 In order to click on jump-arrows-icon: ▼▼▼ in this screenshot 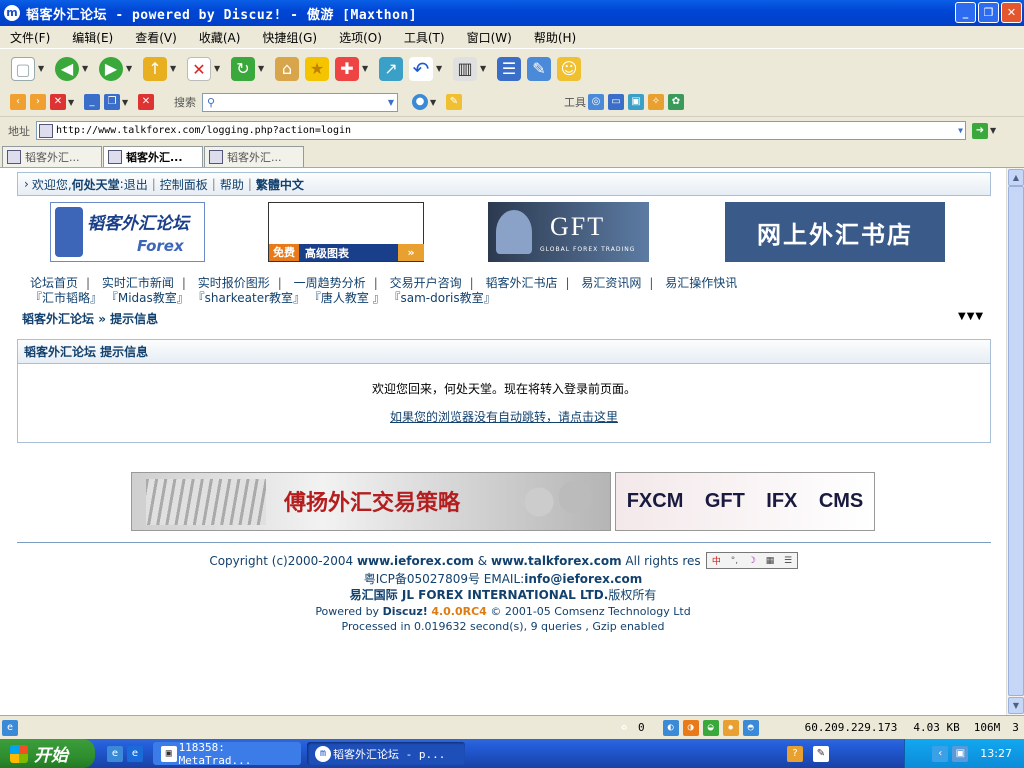, I will do `click(971, 316)`.